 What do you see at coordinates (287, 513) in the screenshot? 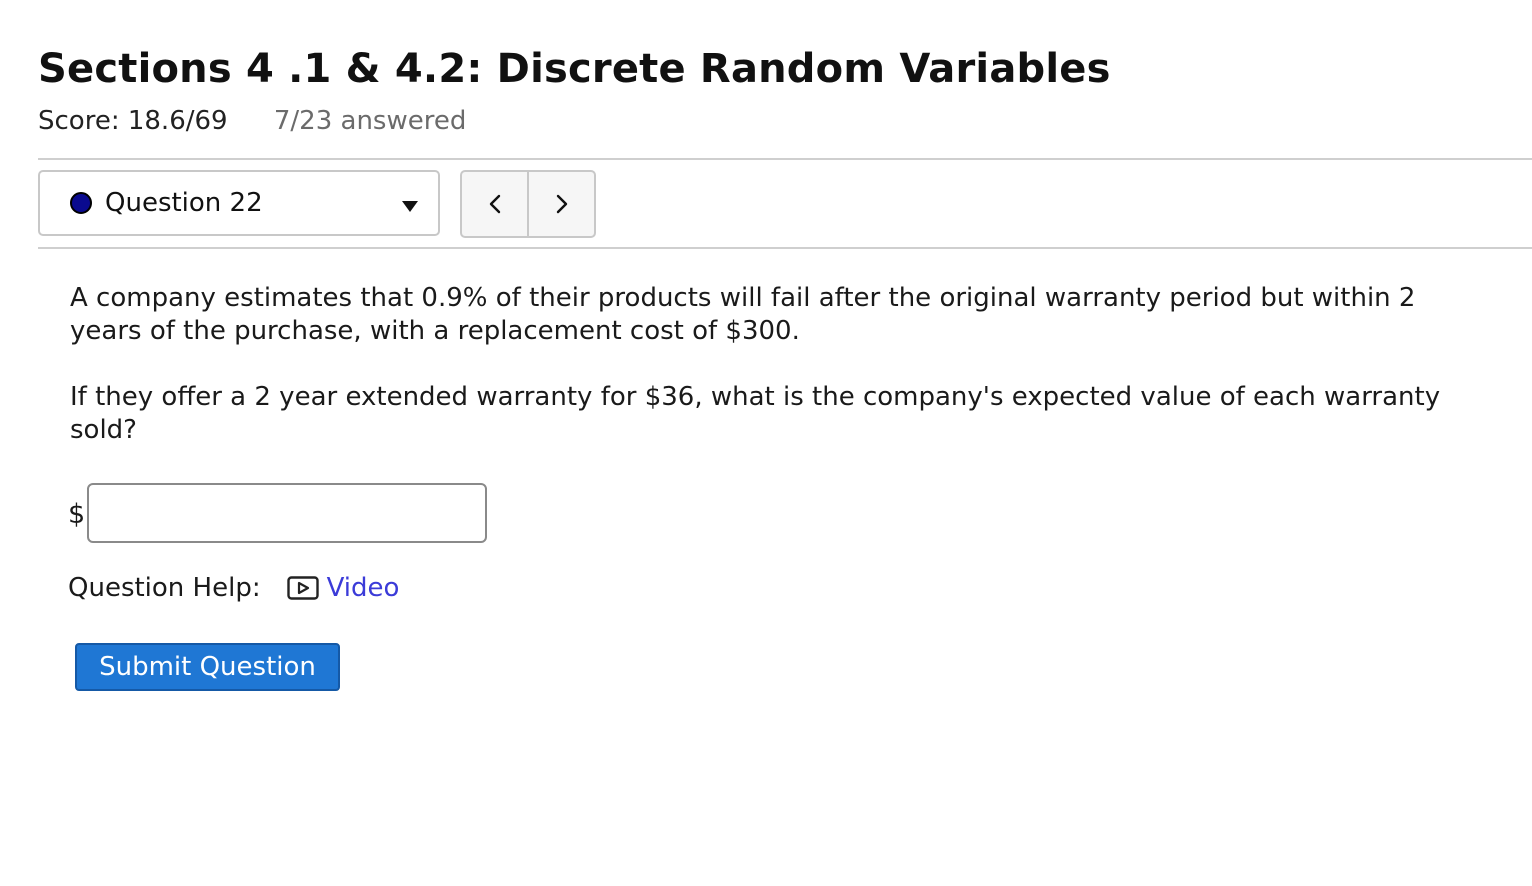
I see `answer-input` at bounding box center [287, 513].